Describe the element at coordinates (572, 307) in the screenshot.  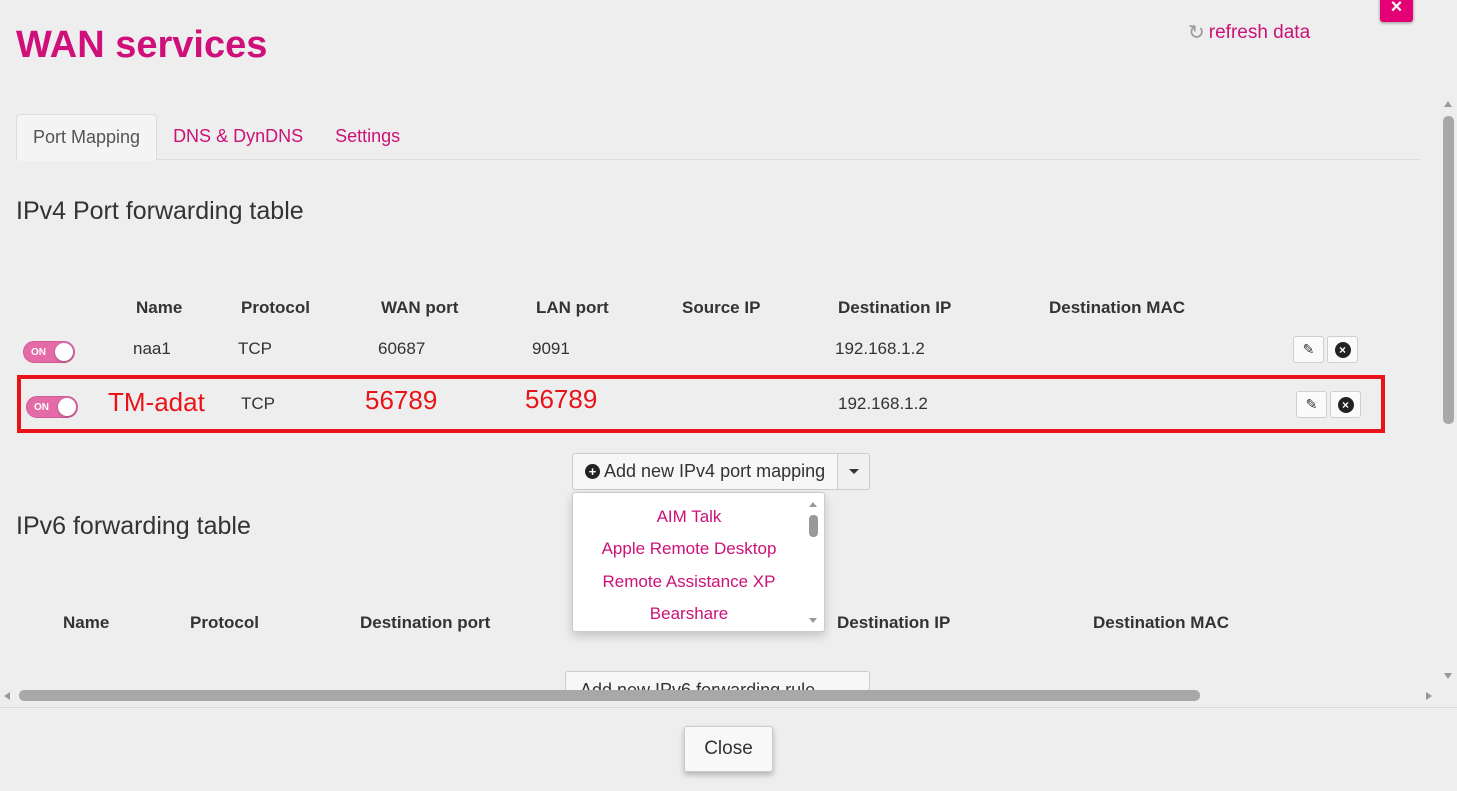
I see `ipv4-col-lan-port: LAN port` at that location.